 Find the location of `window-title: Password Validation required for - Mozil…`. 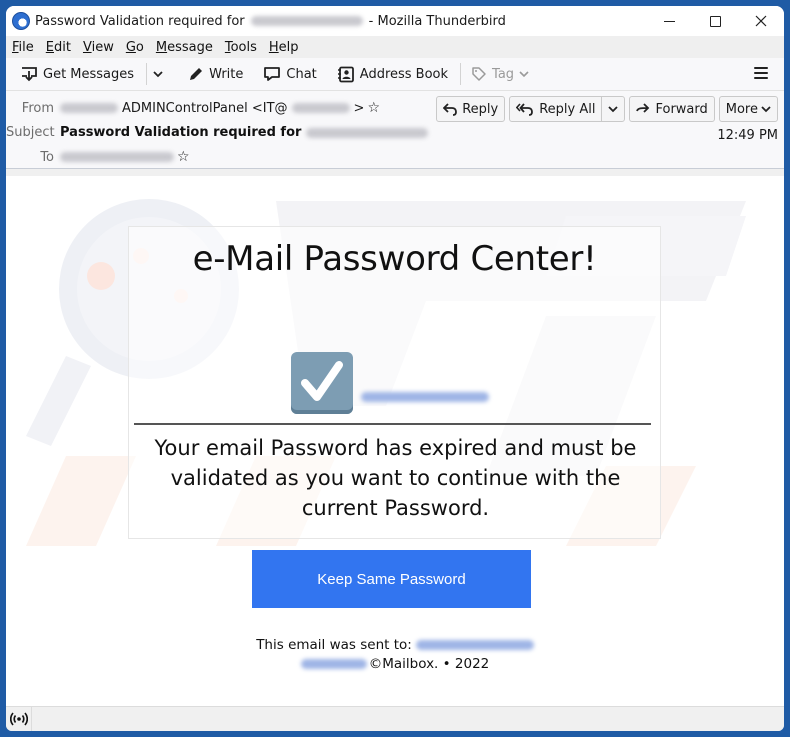

window-title: Password Validation required for - Mozil… is located at coordinates (270, 21).